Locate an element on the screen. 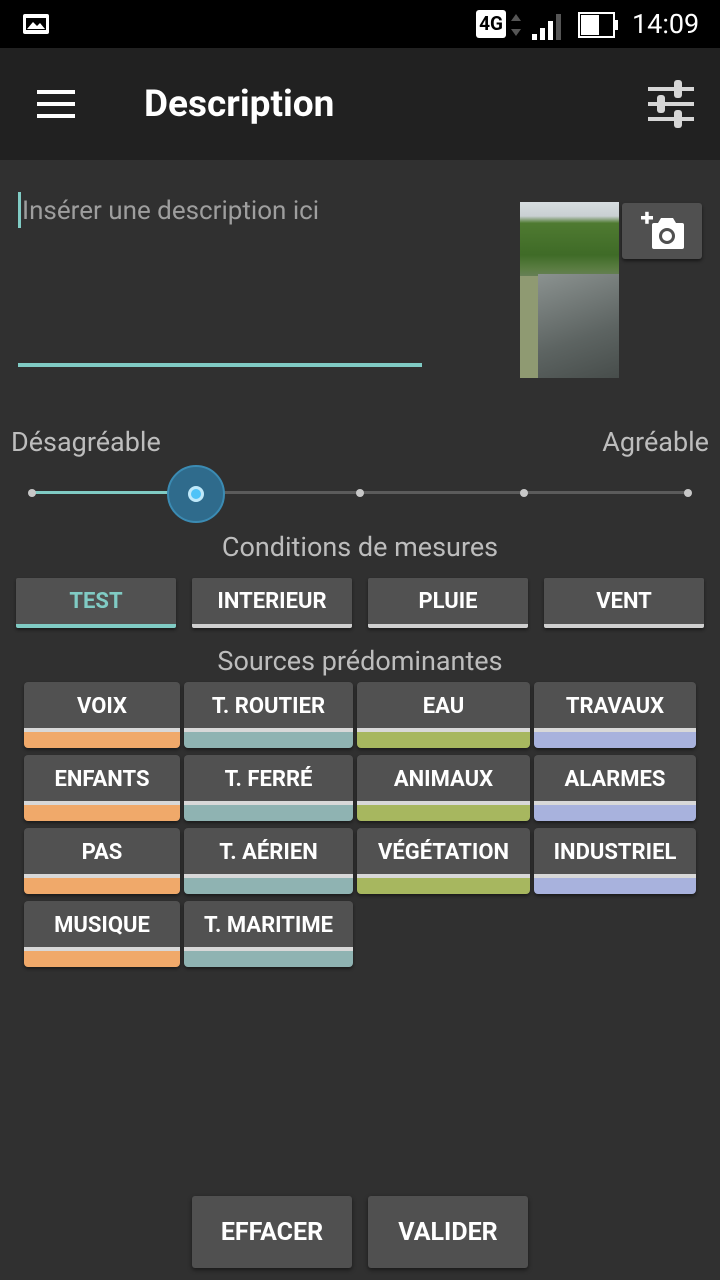  menu-icon is located at coordinates (56, 104).